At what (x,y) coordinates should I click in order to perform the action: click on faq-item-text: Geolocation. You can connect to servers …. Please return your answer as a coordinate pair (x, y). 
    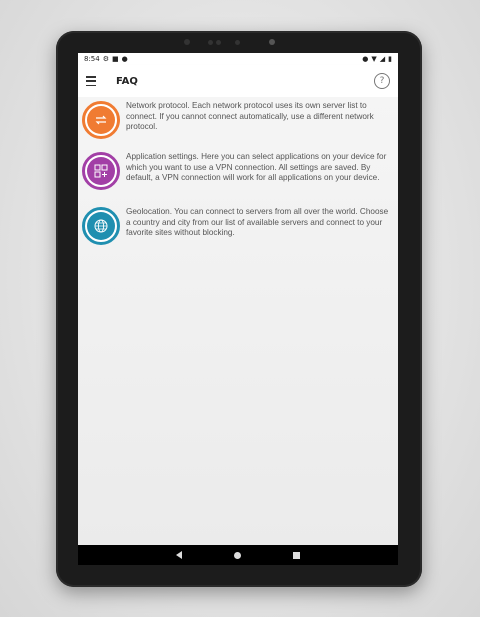
    Looking at the image, I should click on (257, 222).